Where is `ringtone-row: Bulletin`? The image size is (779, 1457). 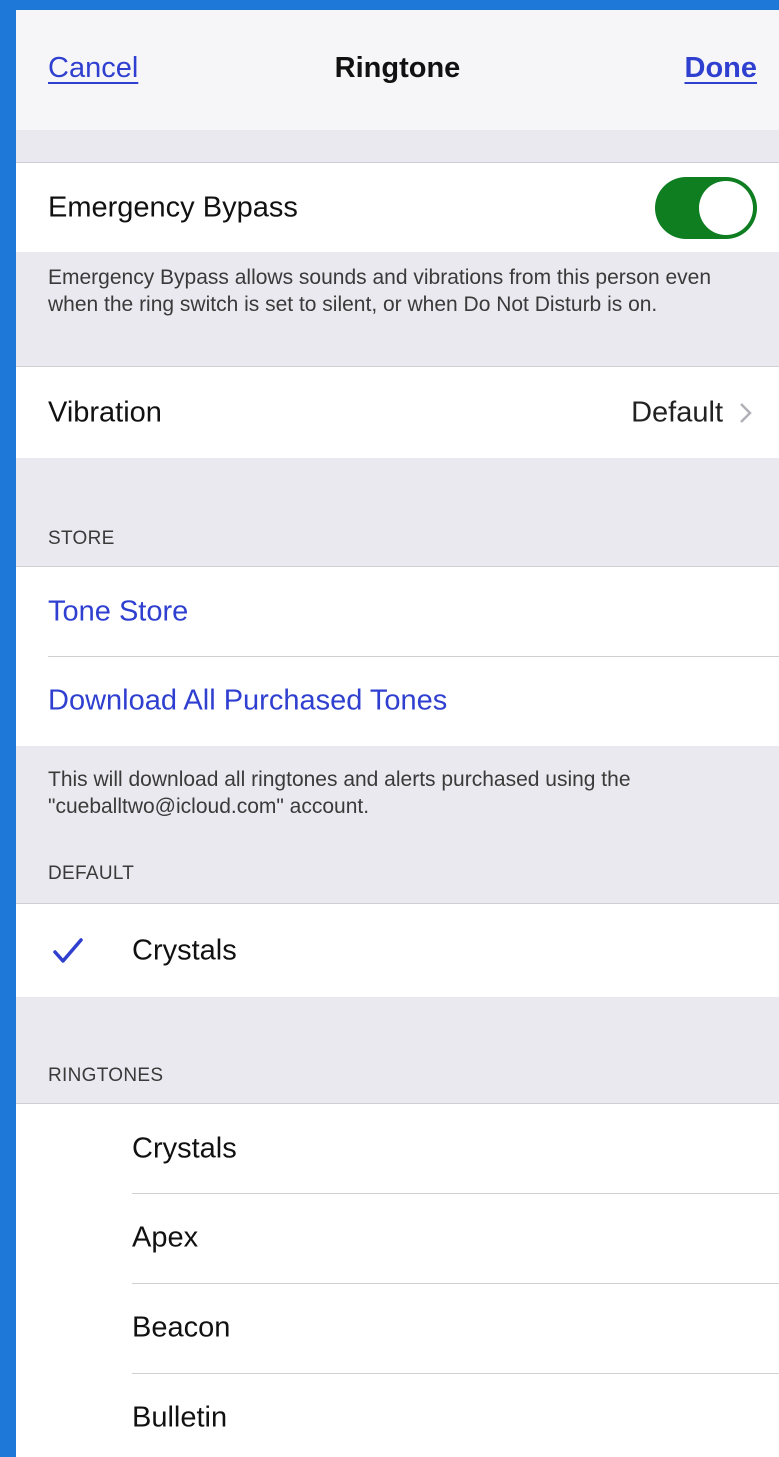 ringtone-row: Bulletin is located at coordinates (397, 1415).